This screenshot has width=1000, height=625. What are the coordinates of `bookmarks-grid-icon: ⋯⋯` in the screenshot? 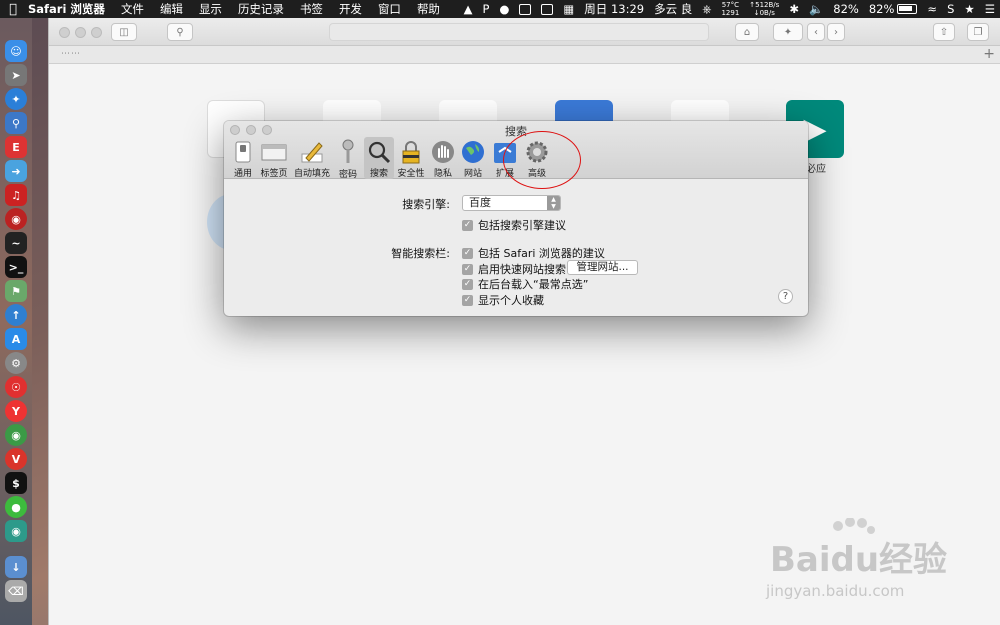 It's located at (71, 54).